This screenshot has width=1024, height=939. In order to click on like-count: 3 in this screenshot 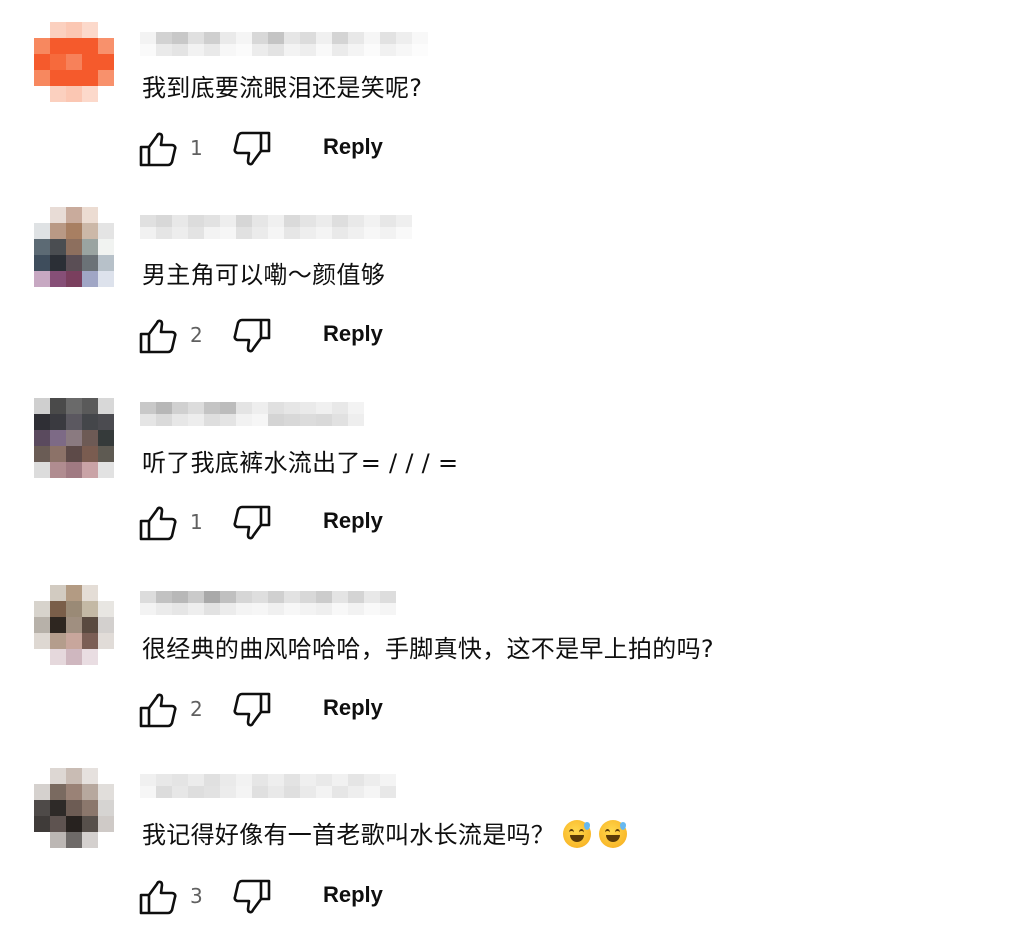, I will do `click(196, 896)`.